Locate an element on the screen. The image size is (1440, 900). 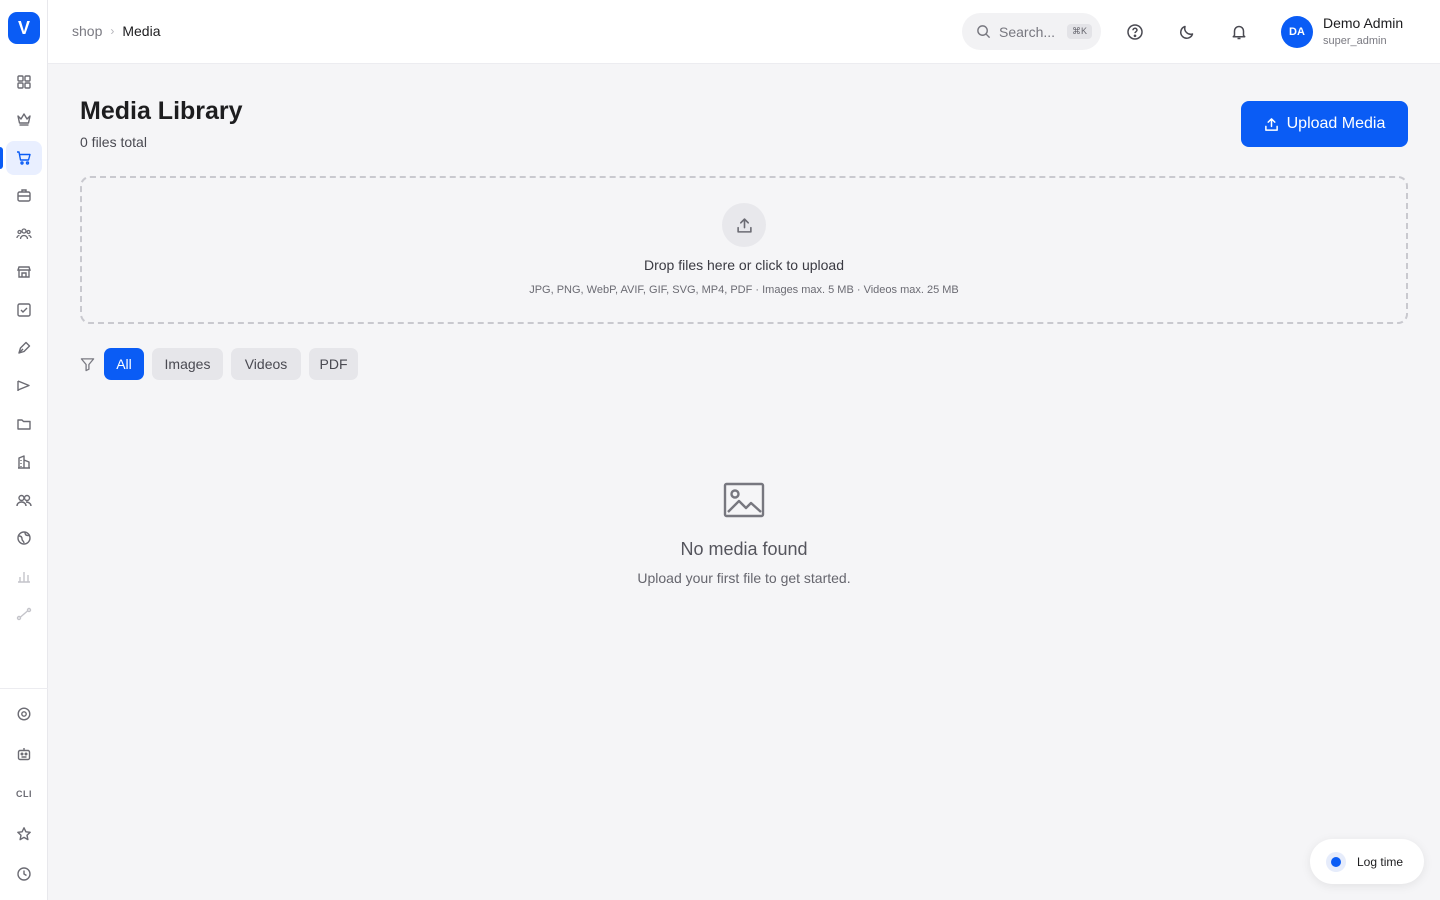
help-button is located at coordinates (1135, 32).